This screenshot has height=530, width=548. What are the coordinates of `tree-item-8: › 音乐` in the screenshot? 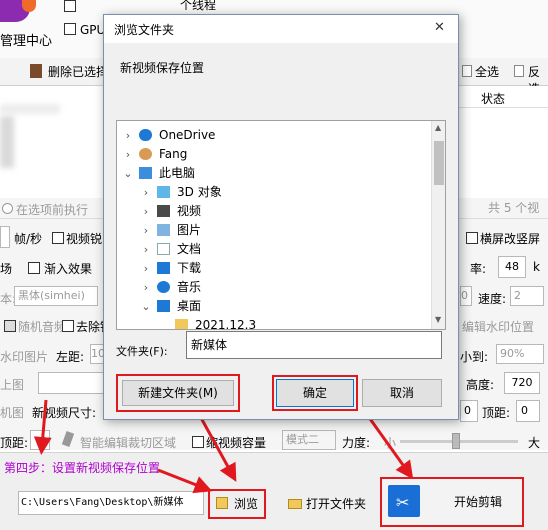 It's located at (273, 287).